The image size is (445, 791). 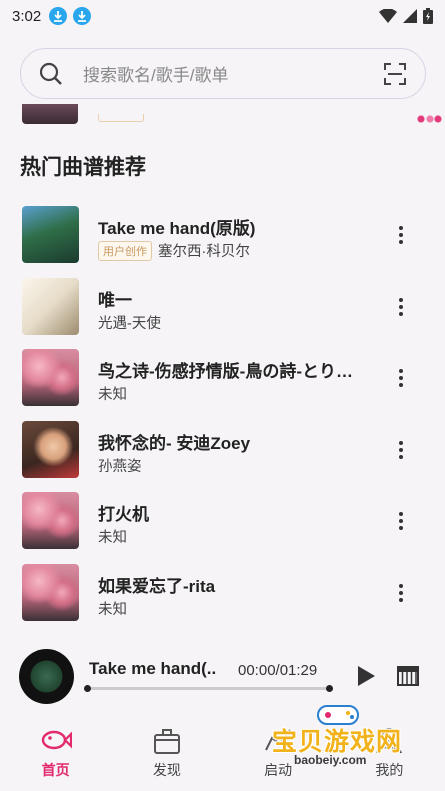 What do you see at coordinates (87, 688) in the screenshot?
I see `progress-knob` at bounding box center [87, 688].